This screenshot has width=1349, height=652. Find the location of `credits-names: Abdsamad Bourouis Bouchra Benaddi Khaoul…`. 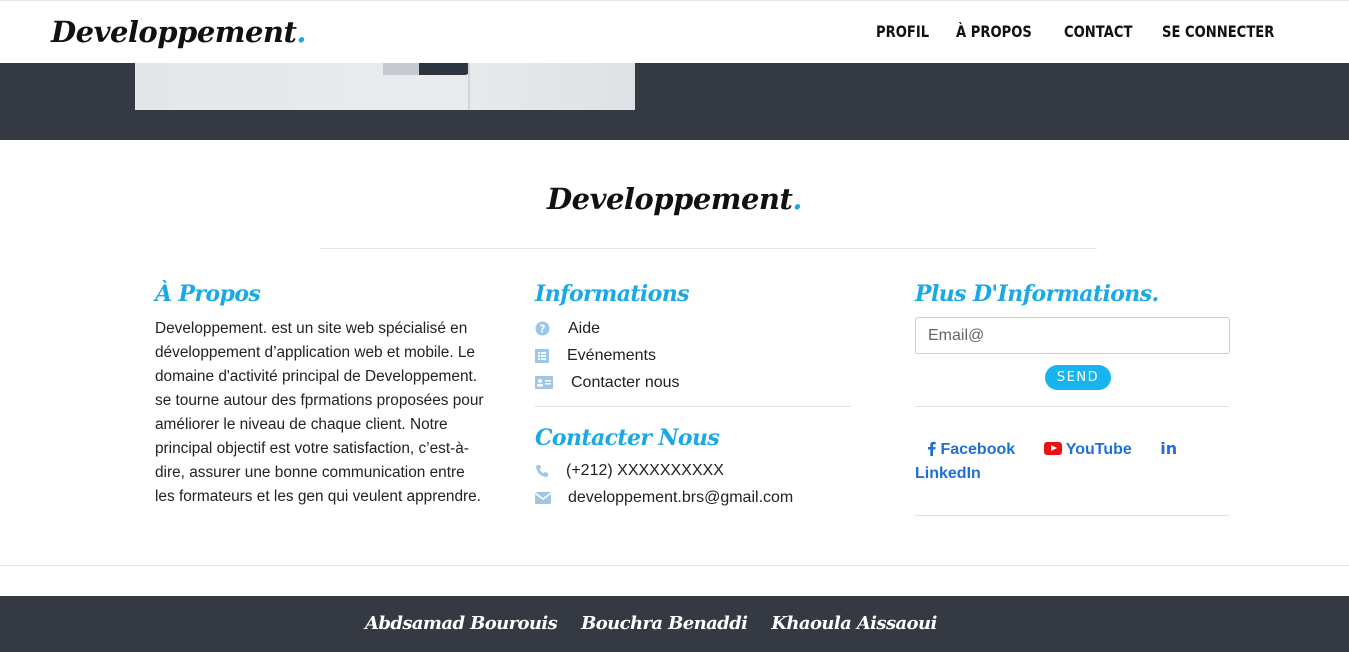

credits-names: Abdsamad Bourouis Bouchra Benaddi Khaoul… is located at coordinates (651, 623).